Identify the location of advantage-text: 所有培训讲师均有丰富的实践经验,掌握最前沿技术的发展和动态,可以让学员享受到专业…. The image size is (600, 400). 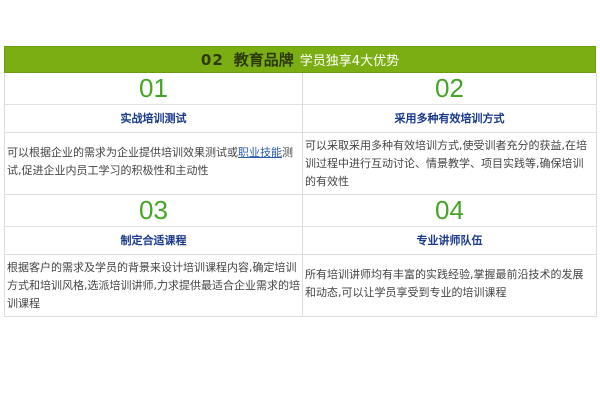
(444, 283).